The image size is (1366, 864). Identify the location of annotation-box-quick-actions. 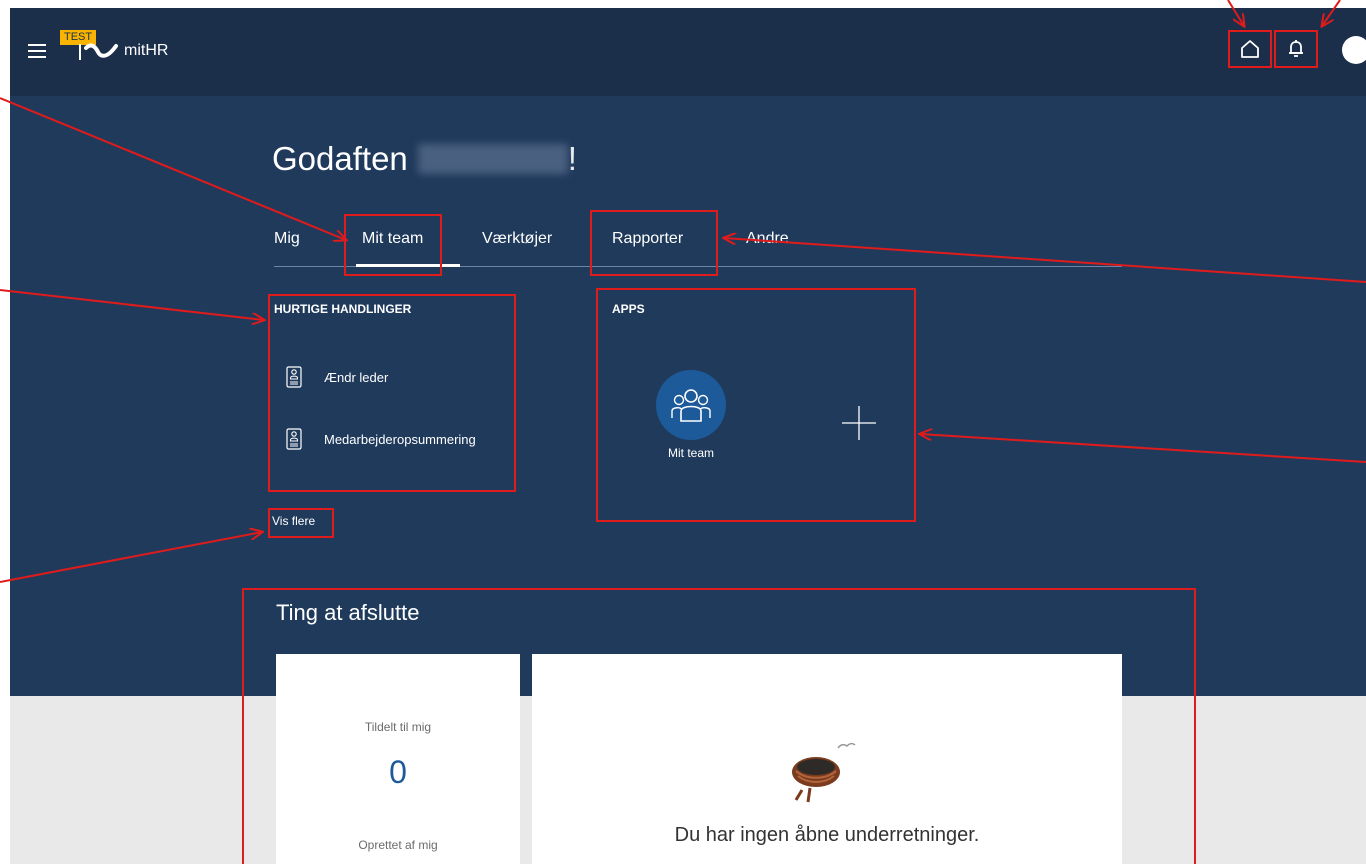
(392, 393).